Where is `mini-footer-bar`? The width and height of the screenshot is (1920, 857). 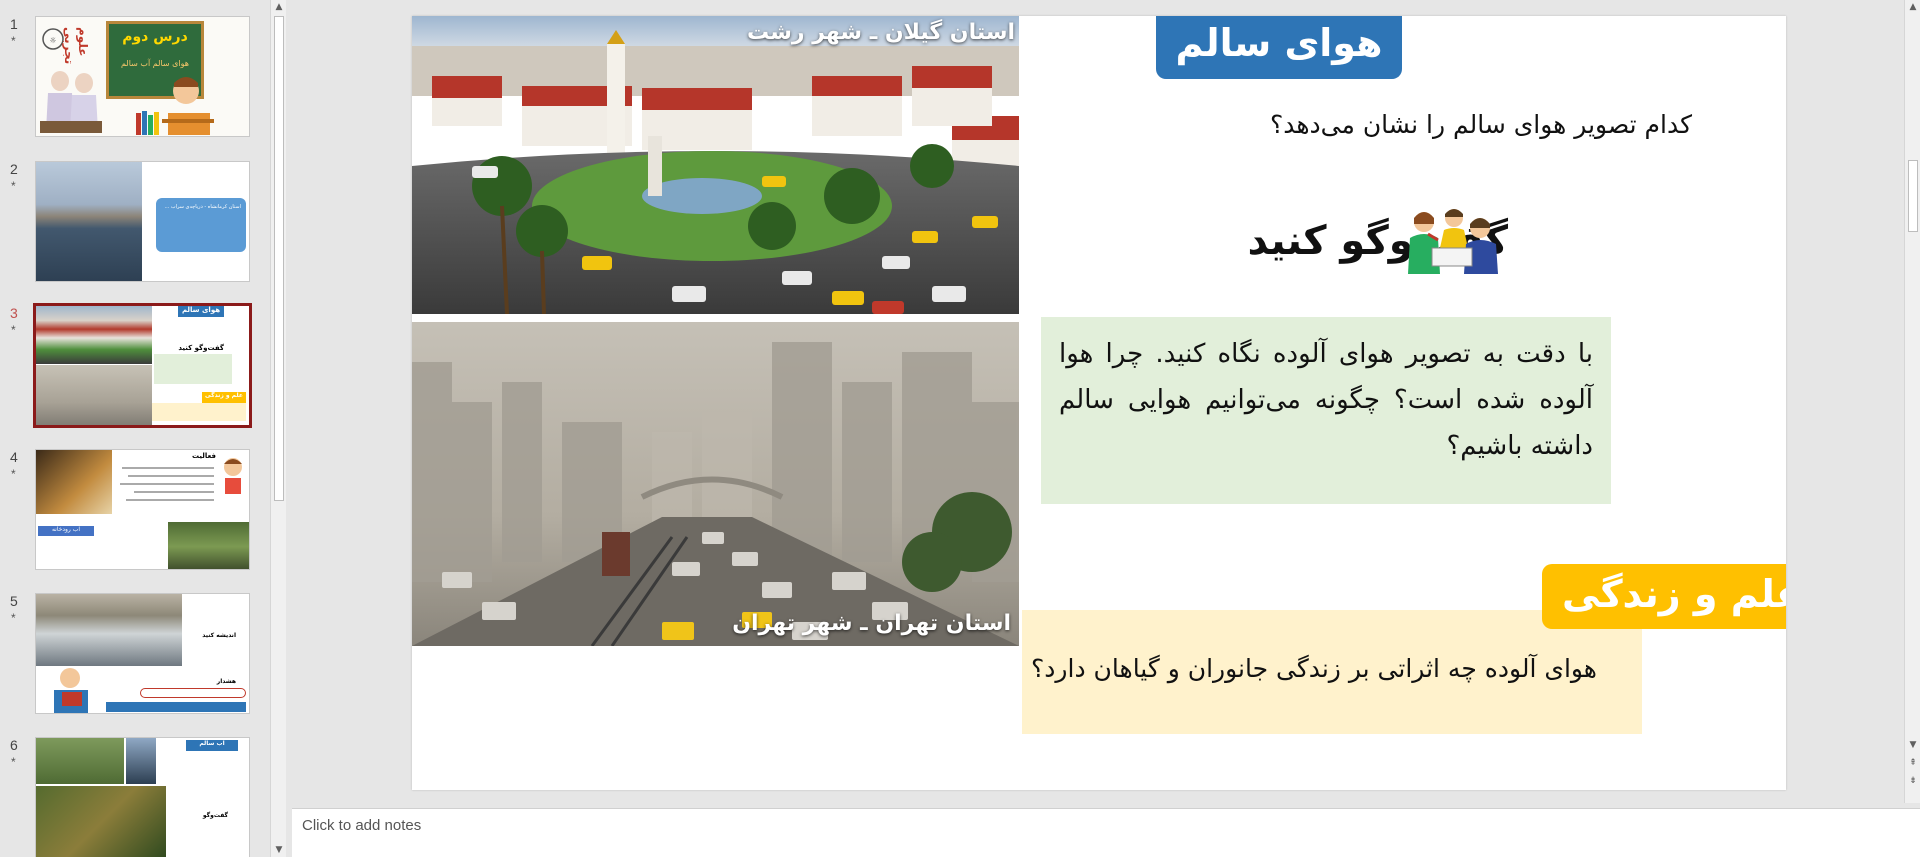
mini-footer-bar is located at coordinates (176, 707).